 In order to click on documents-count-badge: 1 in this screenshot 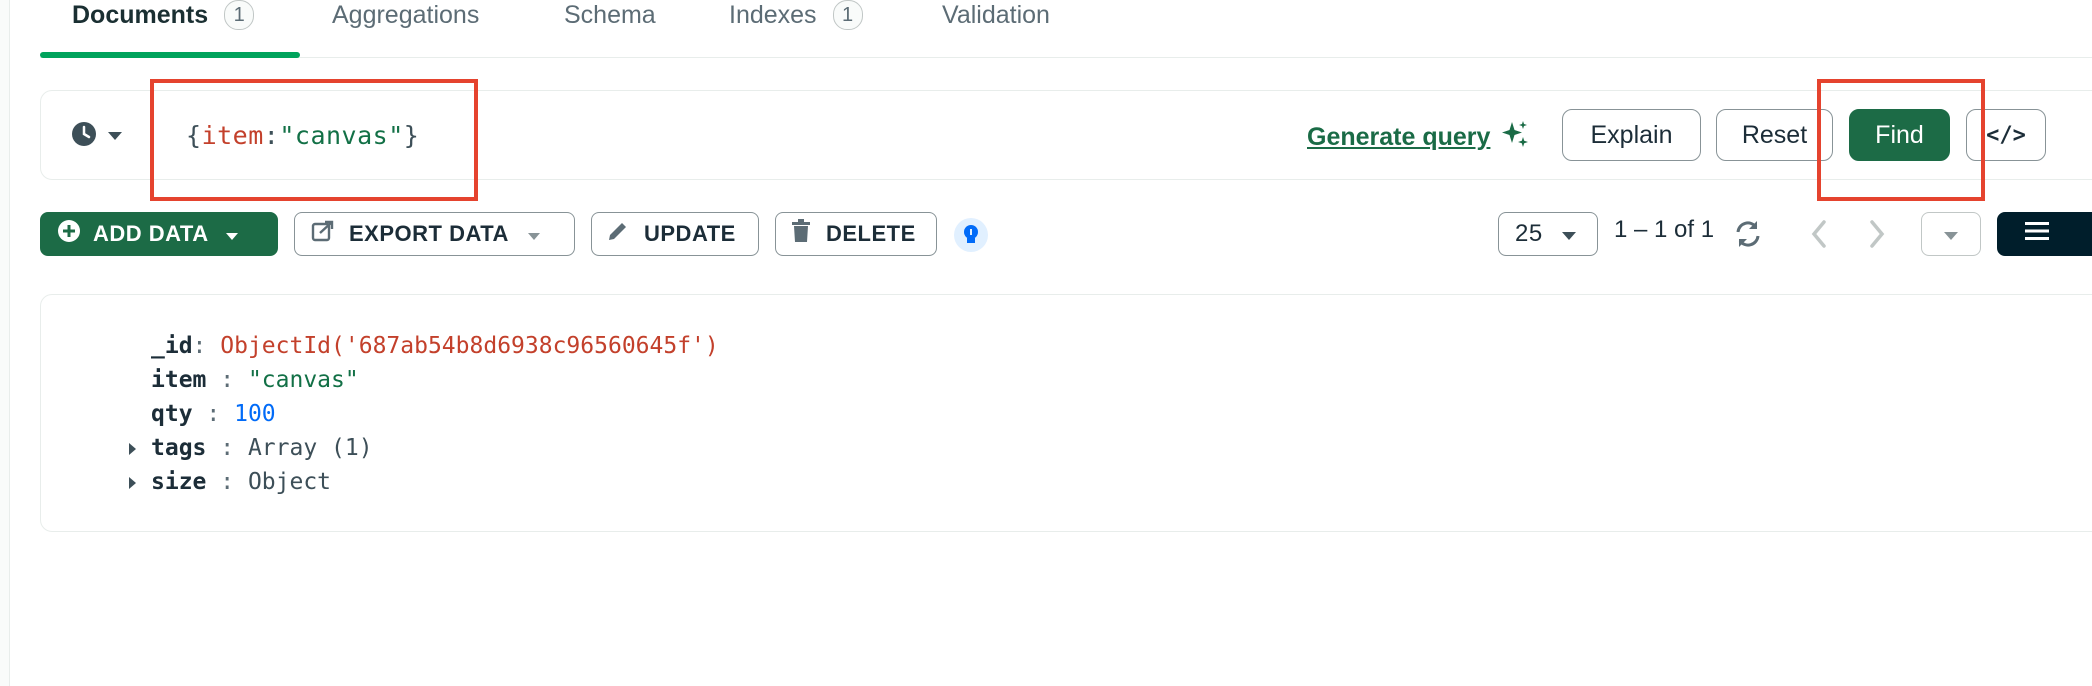, I will do `click(239, 15)`.